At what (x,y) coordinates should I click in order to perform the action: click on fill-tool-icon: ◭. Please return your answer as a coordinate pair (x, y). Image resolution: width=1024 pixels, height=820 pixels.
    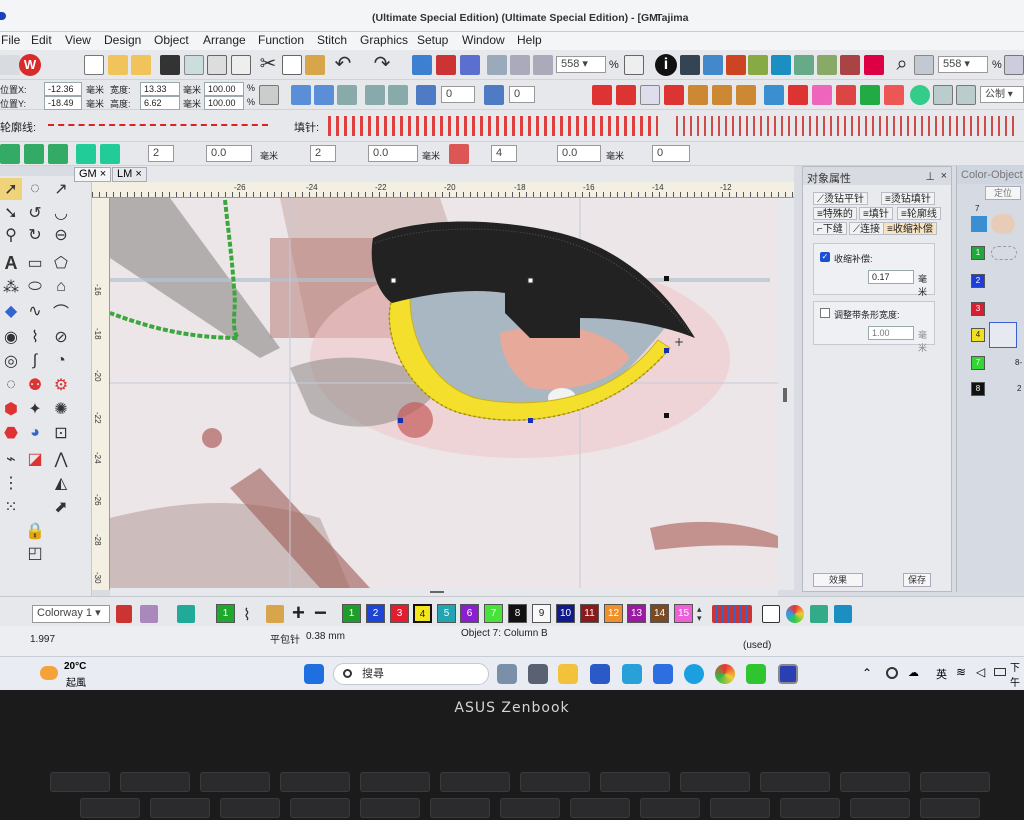
    Looking at the image, I should click on (61, 483).